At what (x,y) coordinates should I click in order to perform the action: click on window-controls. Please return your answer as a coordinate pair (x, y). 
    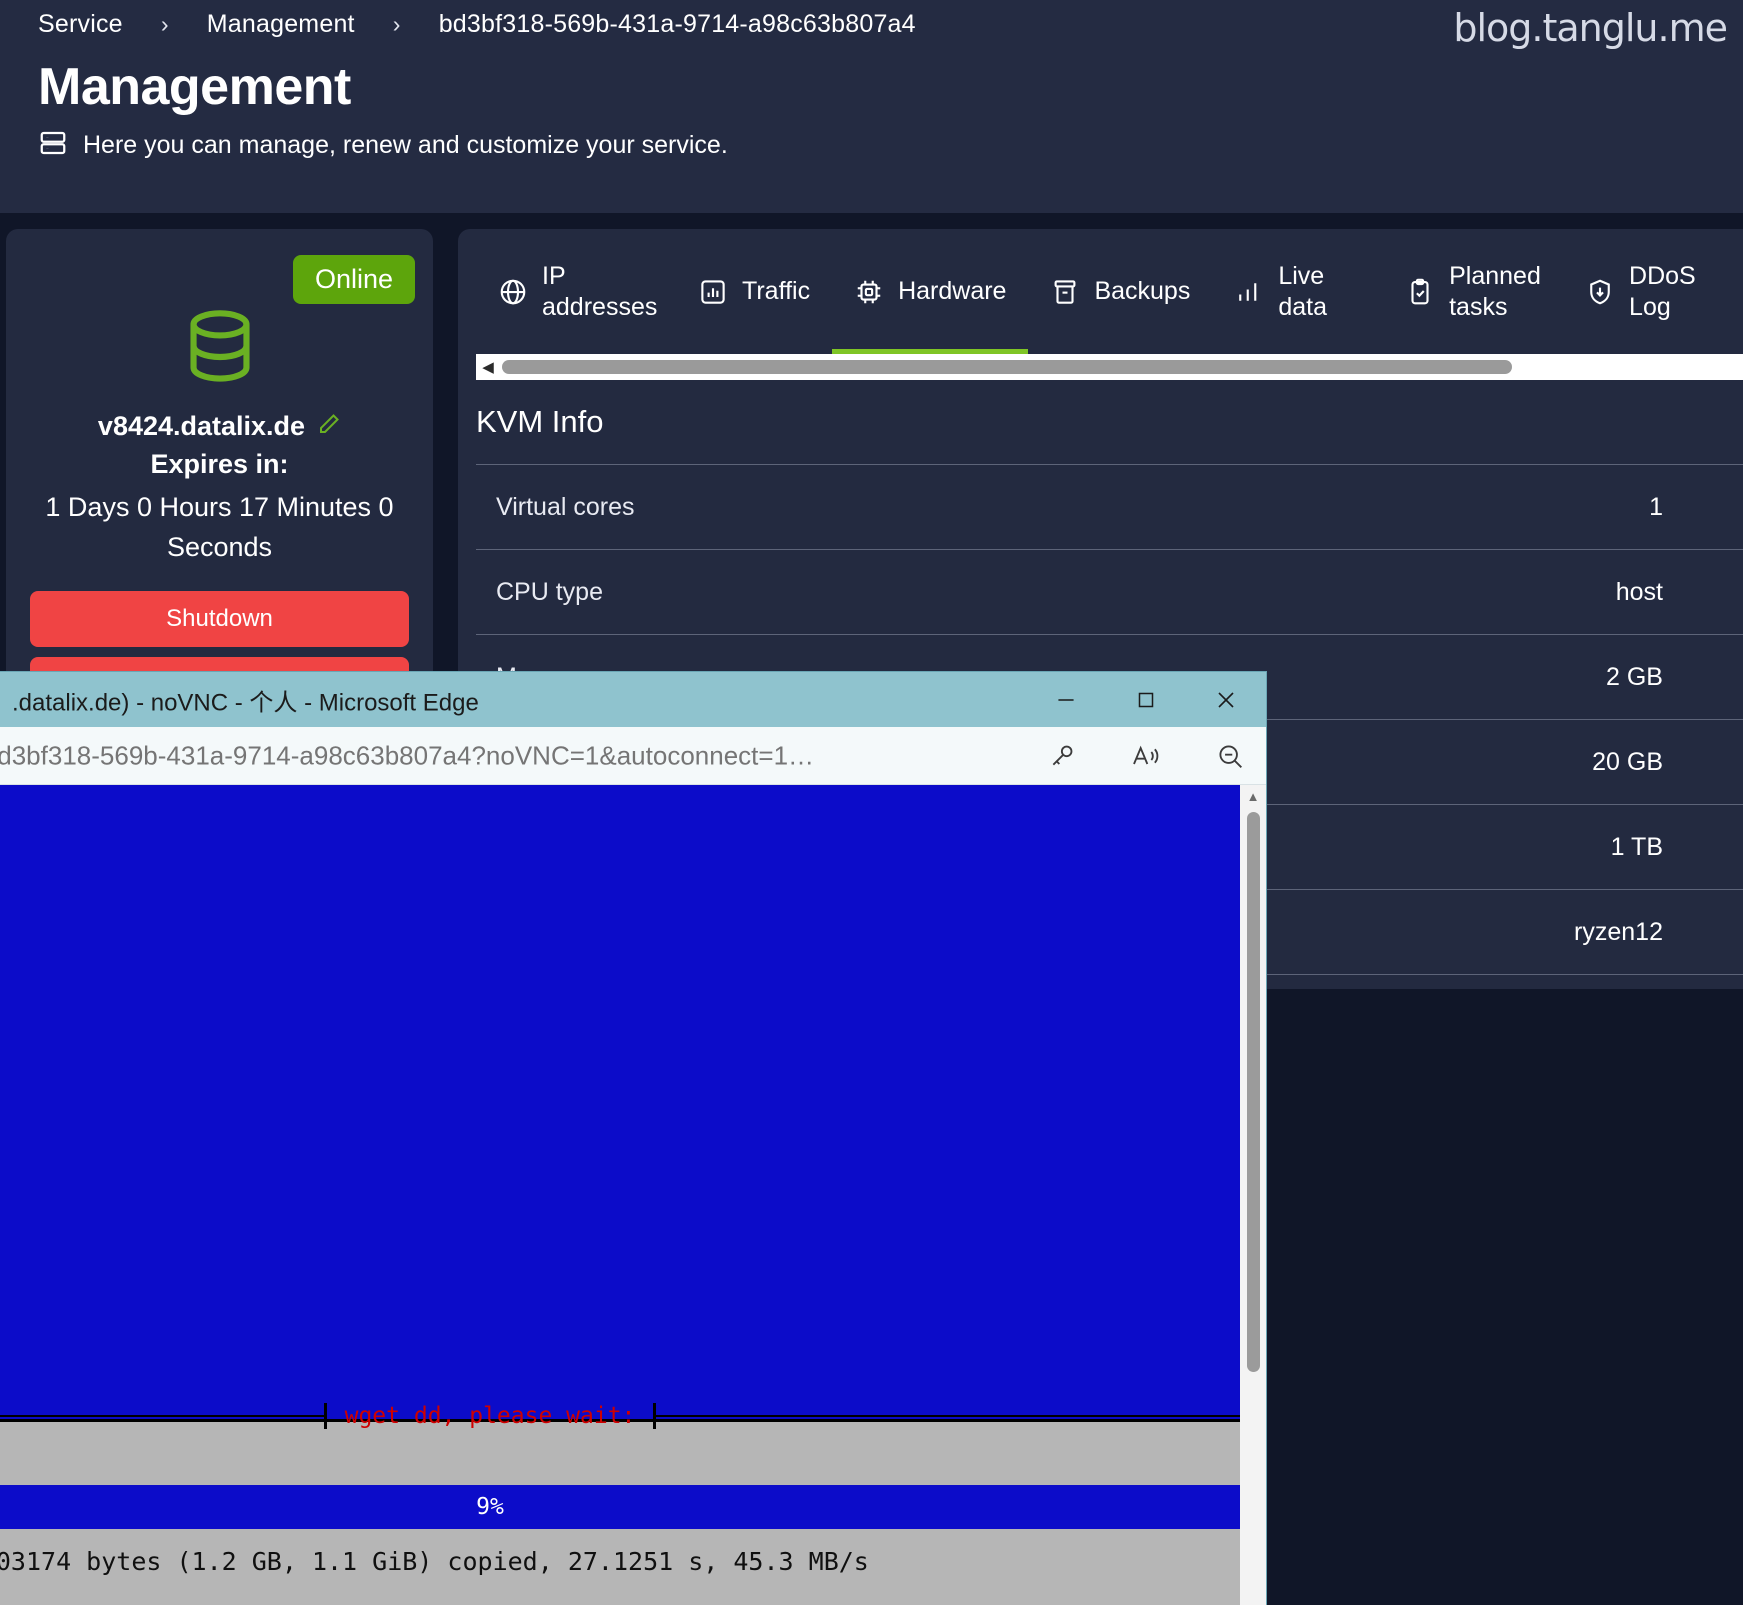
    Looking at the image, I should click on (1146, 699).